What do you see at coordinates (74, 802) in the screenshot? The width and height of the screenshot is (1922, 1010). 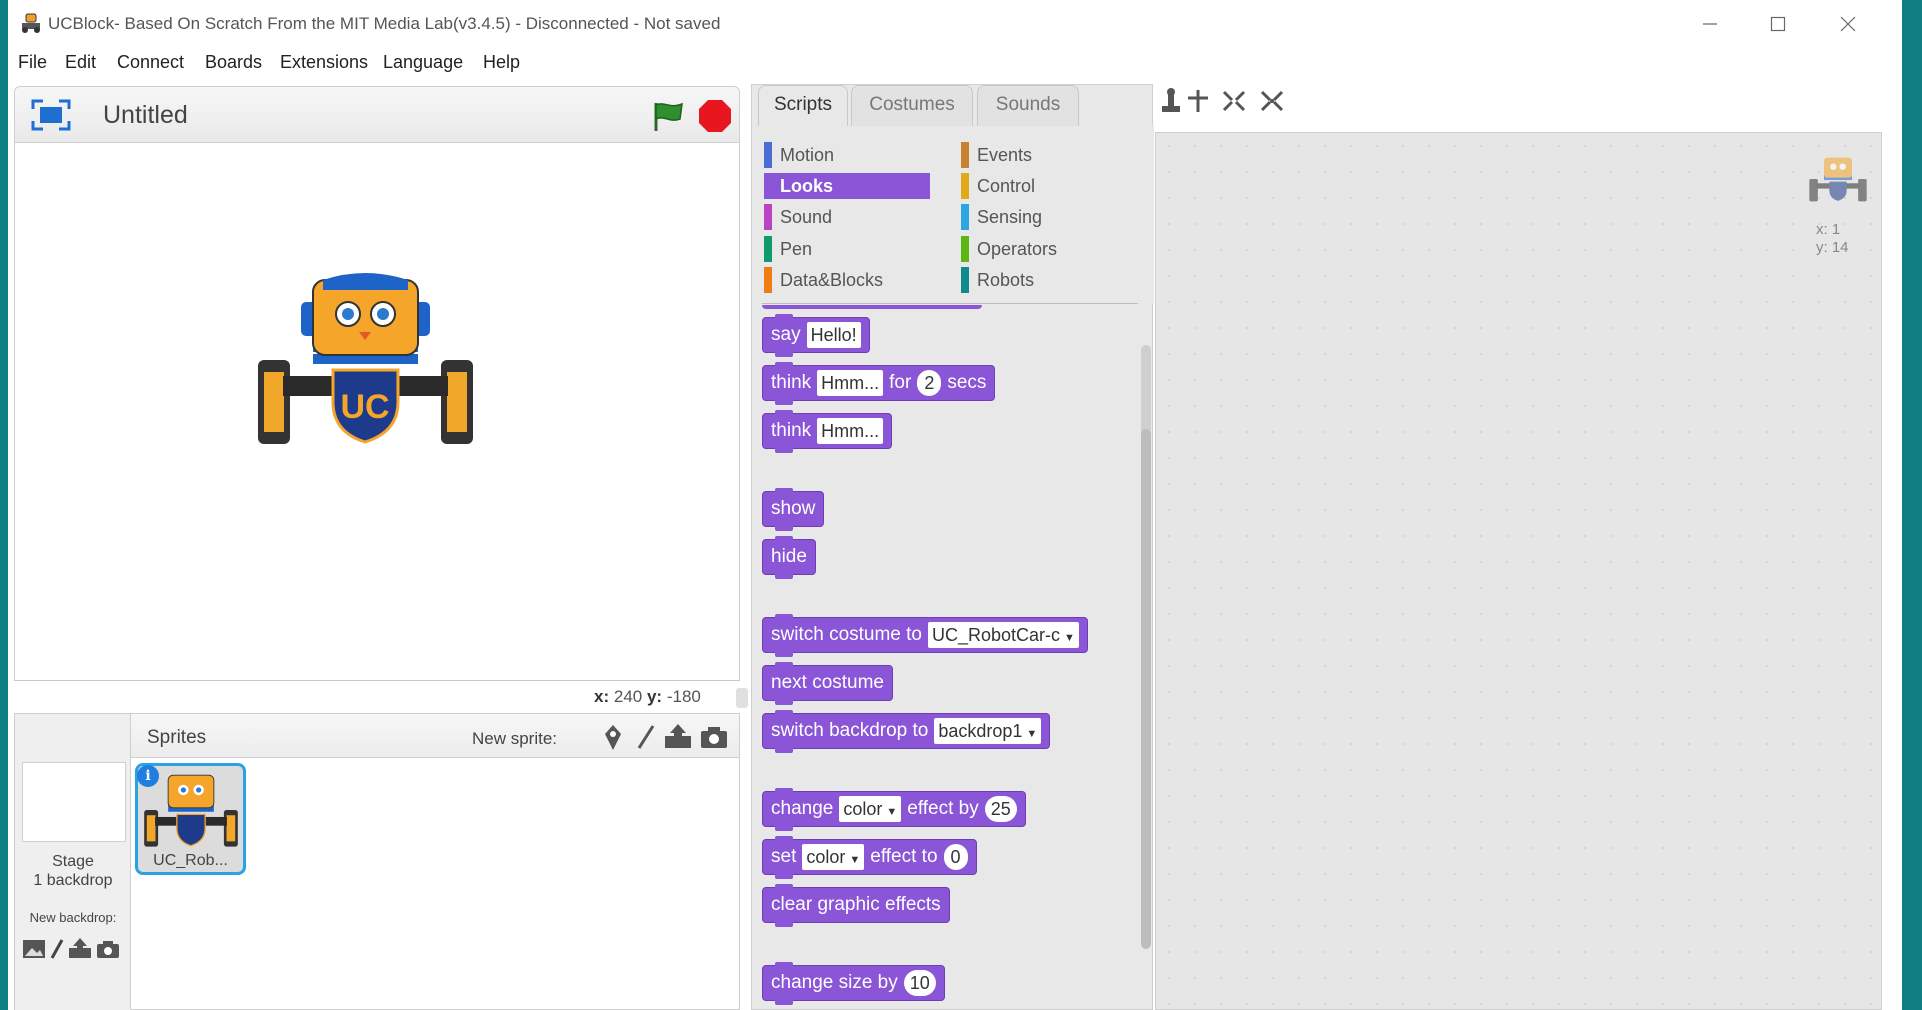 I see `stage-thumbnail` at bounding box center [74, 802].